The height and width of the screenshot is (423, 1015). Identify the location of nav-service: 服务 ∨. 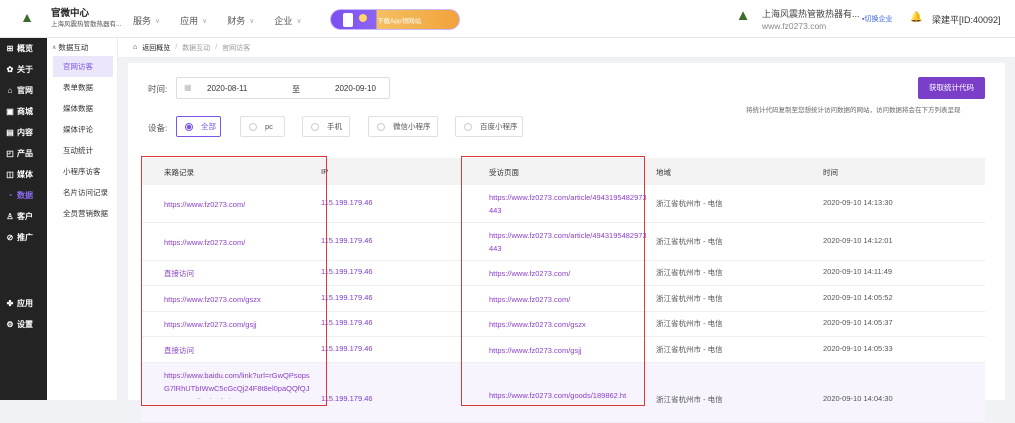
(146, 20).